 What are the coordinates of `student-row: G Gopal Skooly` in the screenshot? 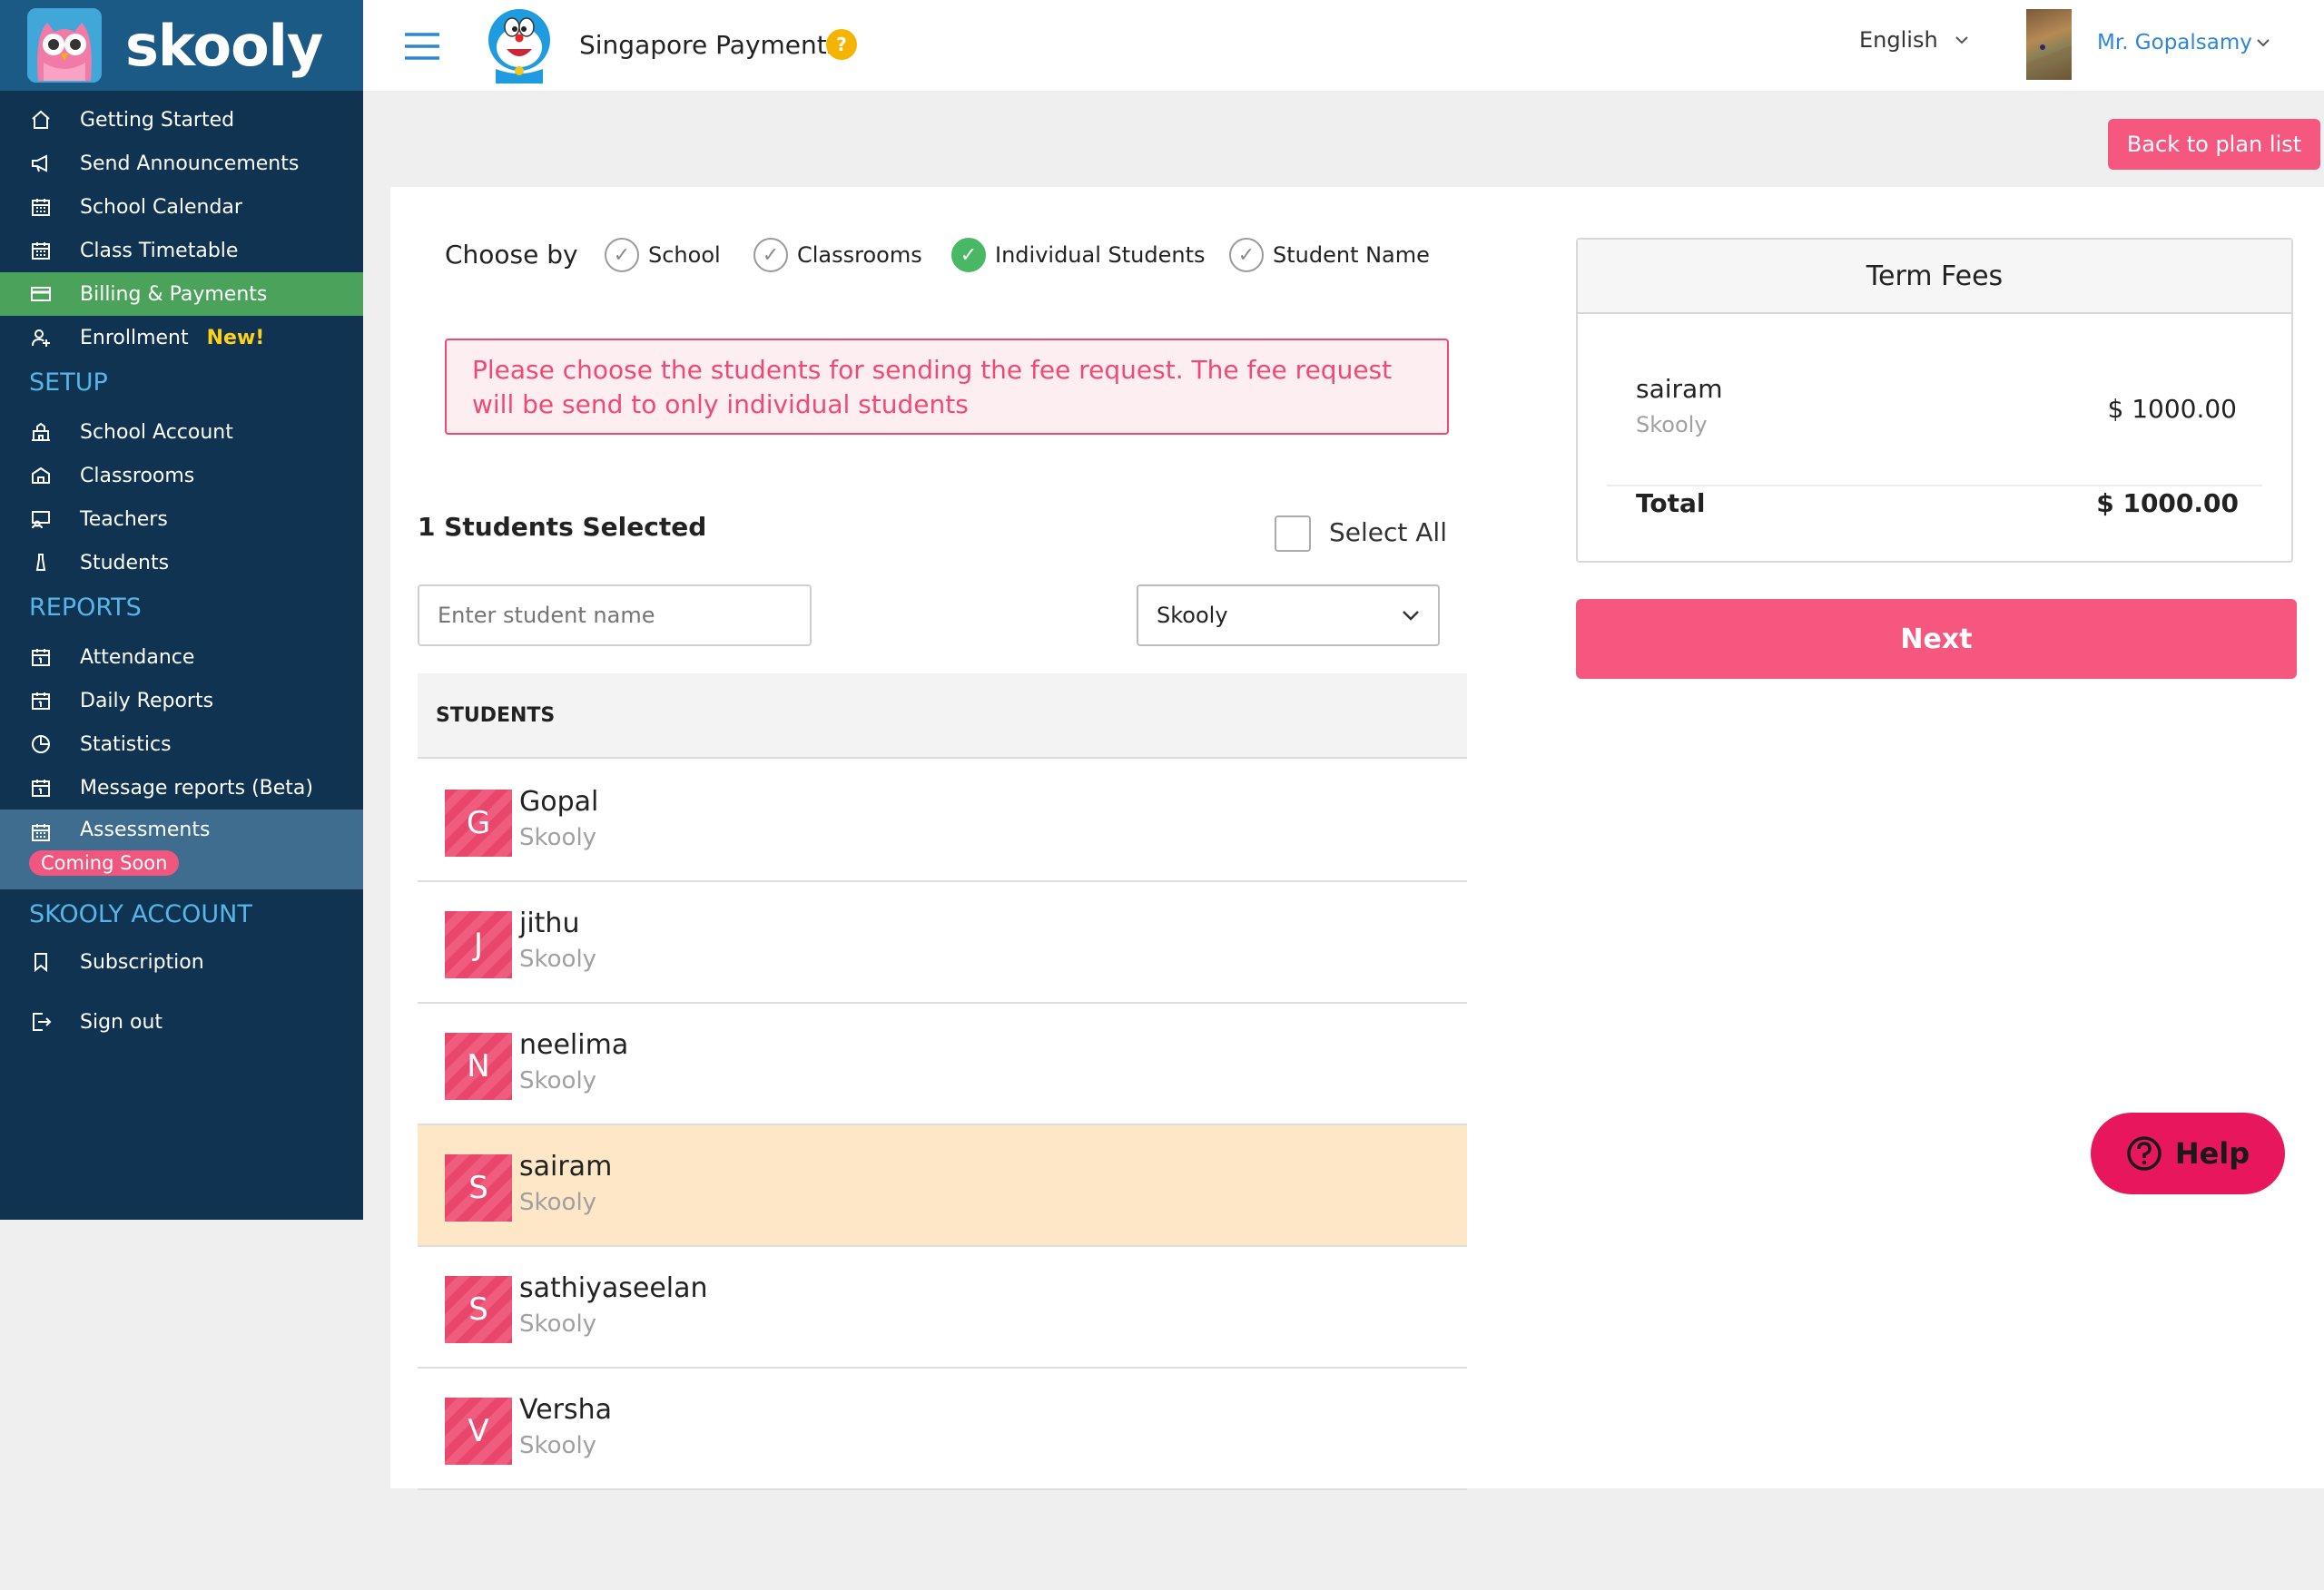 It's located at (942, 821).